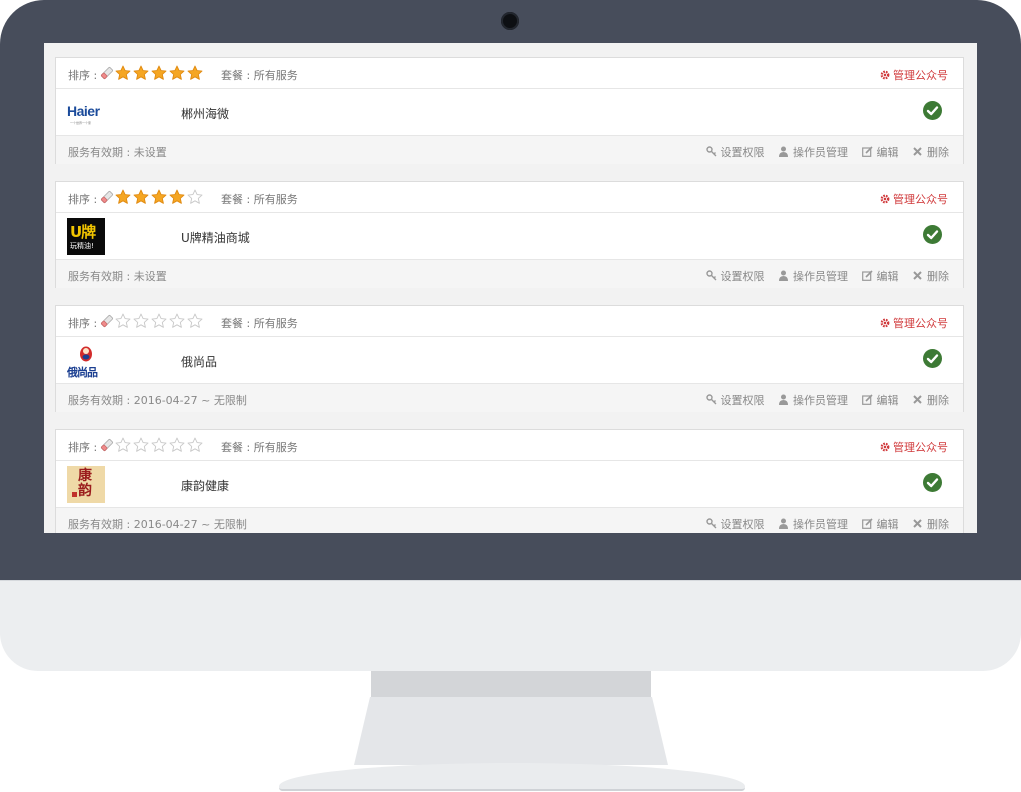 This screenshot has height=792, width=1021. Describe the element at coordinates (74, 494) in the screenshot. I see `logo-seal-icon` at that location.